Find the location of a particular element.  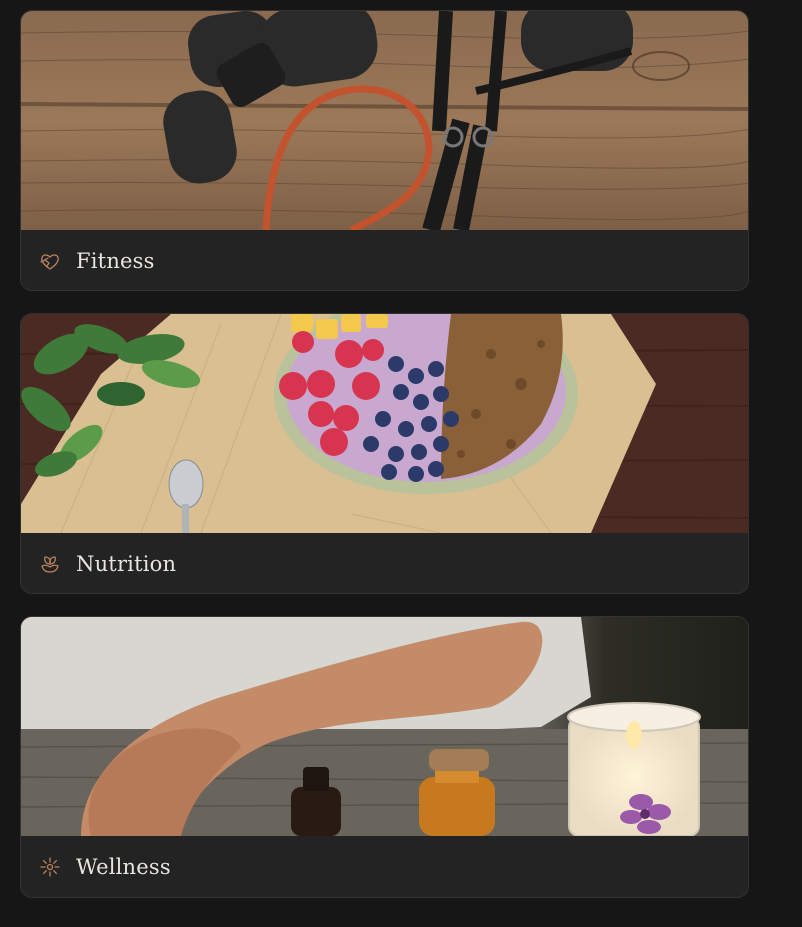

category-caption: Nutrition is located at coordinates (384, 563).